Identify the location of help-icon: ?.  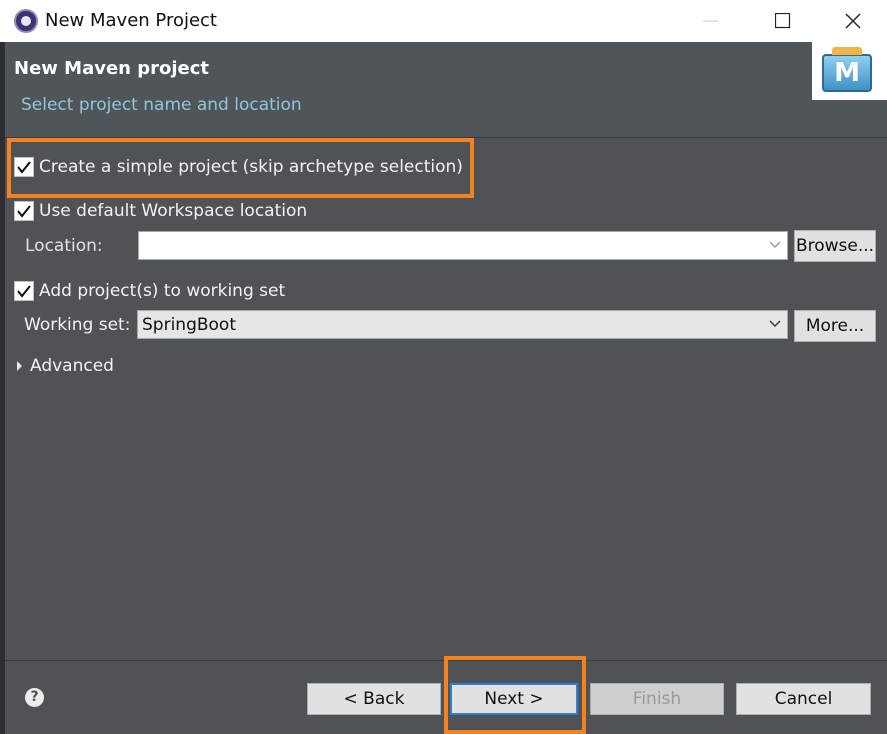
(34, 697).